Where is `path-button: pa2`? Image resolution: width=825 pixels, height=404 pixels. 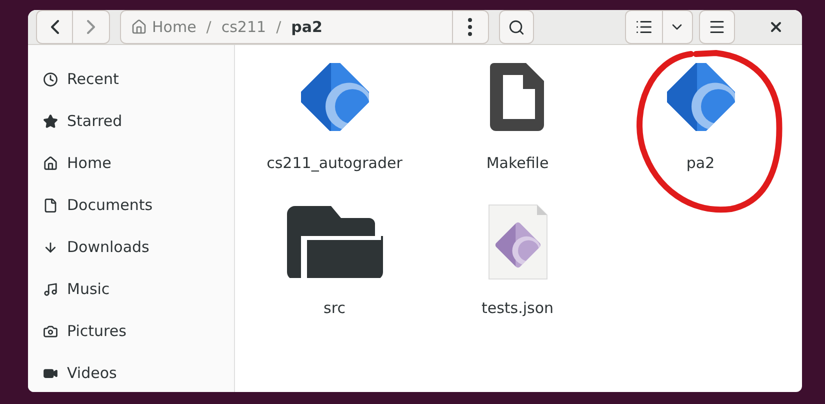
path-button: pa2 is located at coordinates (306, 27).